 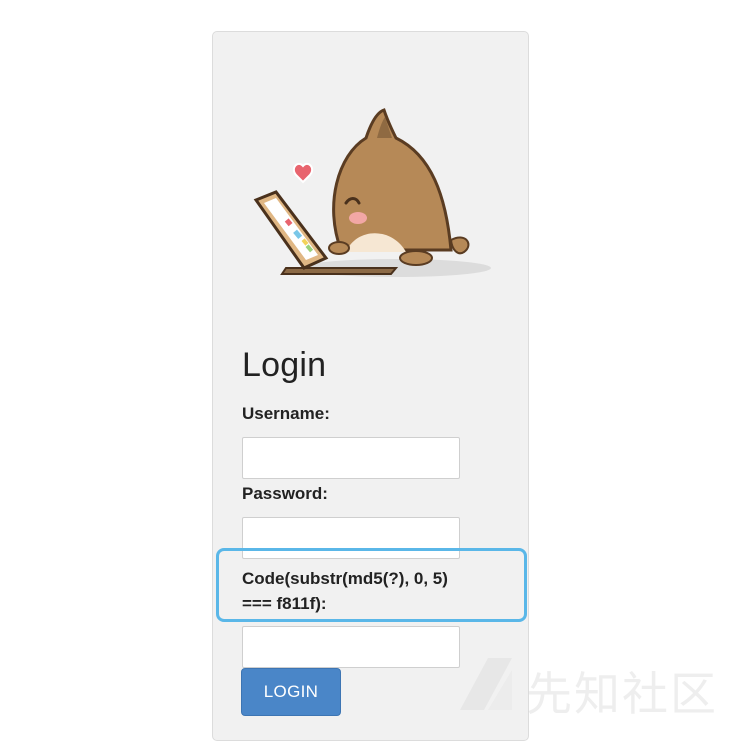 What do you see at coordinates (285, 493) in the screenshot?
I see `password-label: Password:` at bounding box center [285, 493].